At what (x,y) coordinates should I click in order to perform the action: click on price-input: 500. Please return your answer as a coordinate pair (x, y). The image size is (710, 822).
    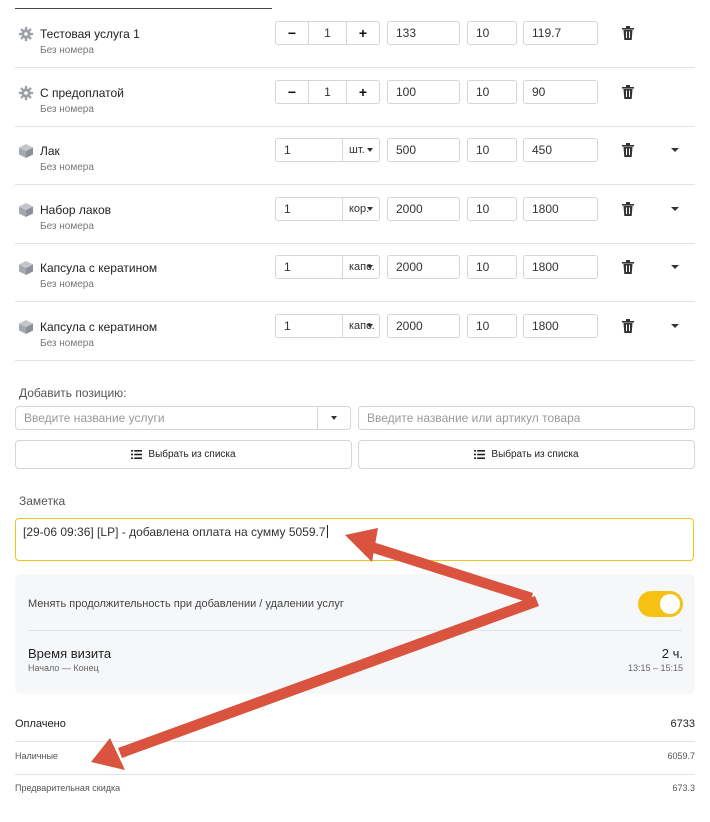
    Looking at the image, I should click on (423, 150).